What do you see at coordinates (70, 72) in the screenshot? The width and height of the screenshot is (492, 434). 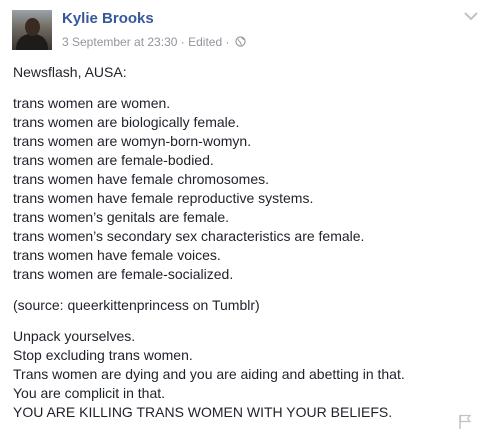 I see `intro-line: Newsflash, AUSA:` at bounding box center [70, 72].